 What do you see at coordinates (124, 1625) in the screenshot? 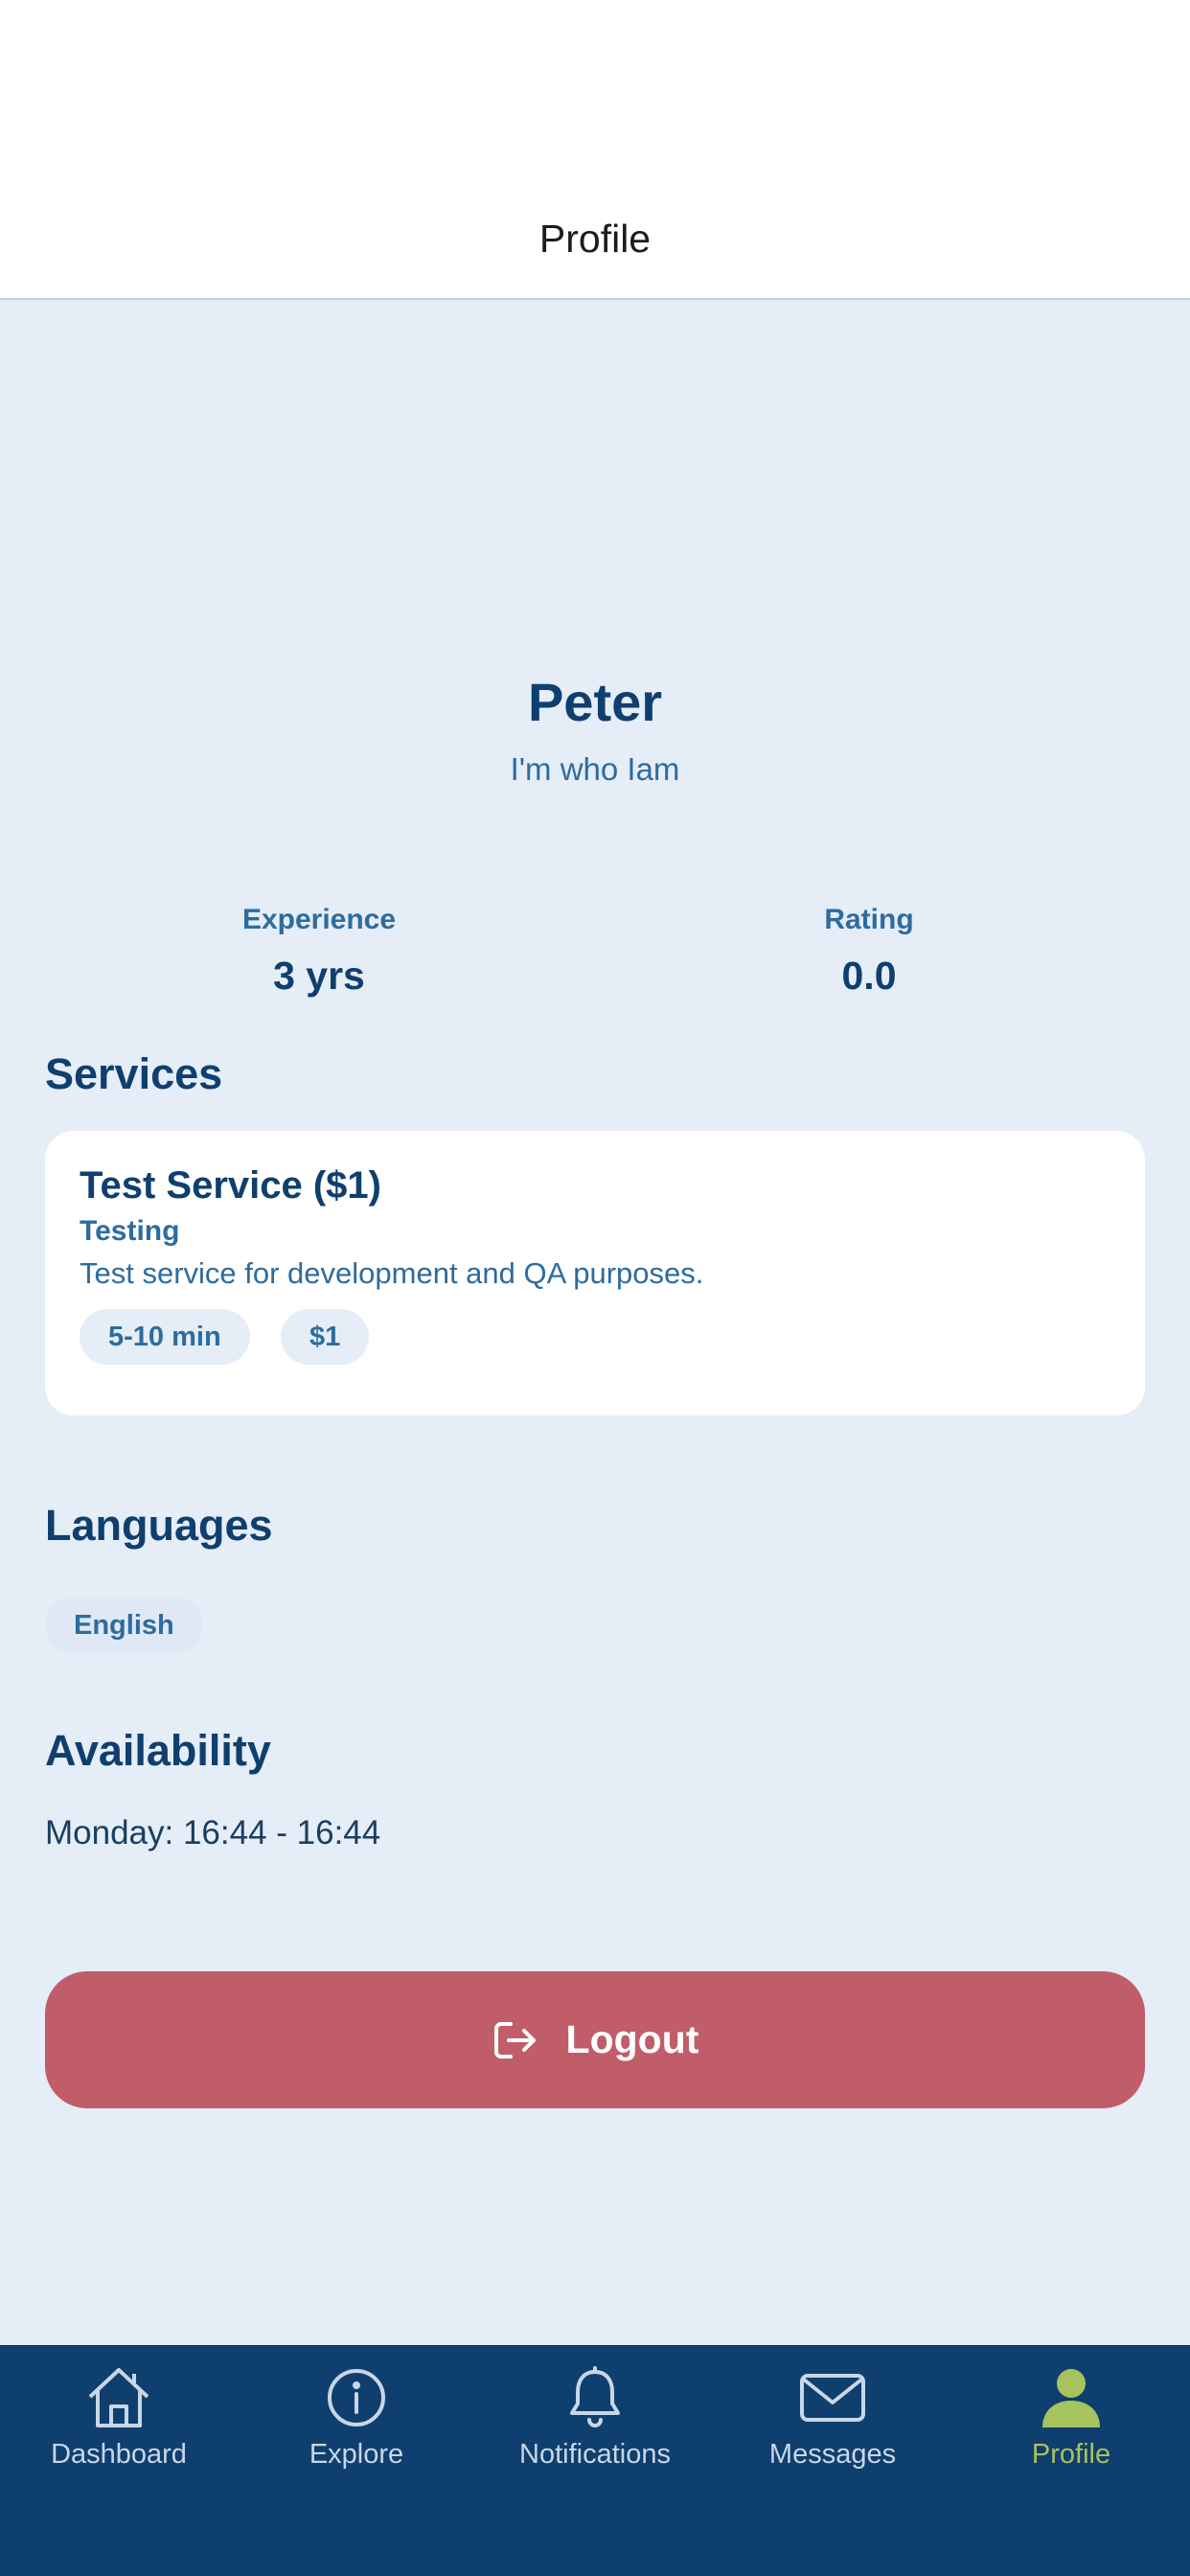
I see `language-chip: English` at bounding box center [124, 1625].